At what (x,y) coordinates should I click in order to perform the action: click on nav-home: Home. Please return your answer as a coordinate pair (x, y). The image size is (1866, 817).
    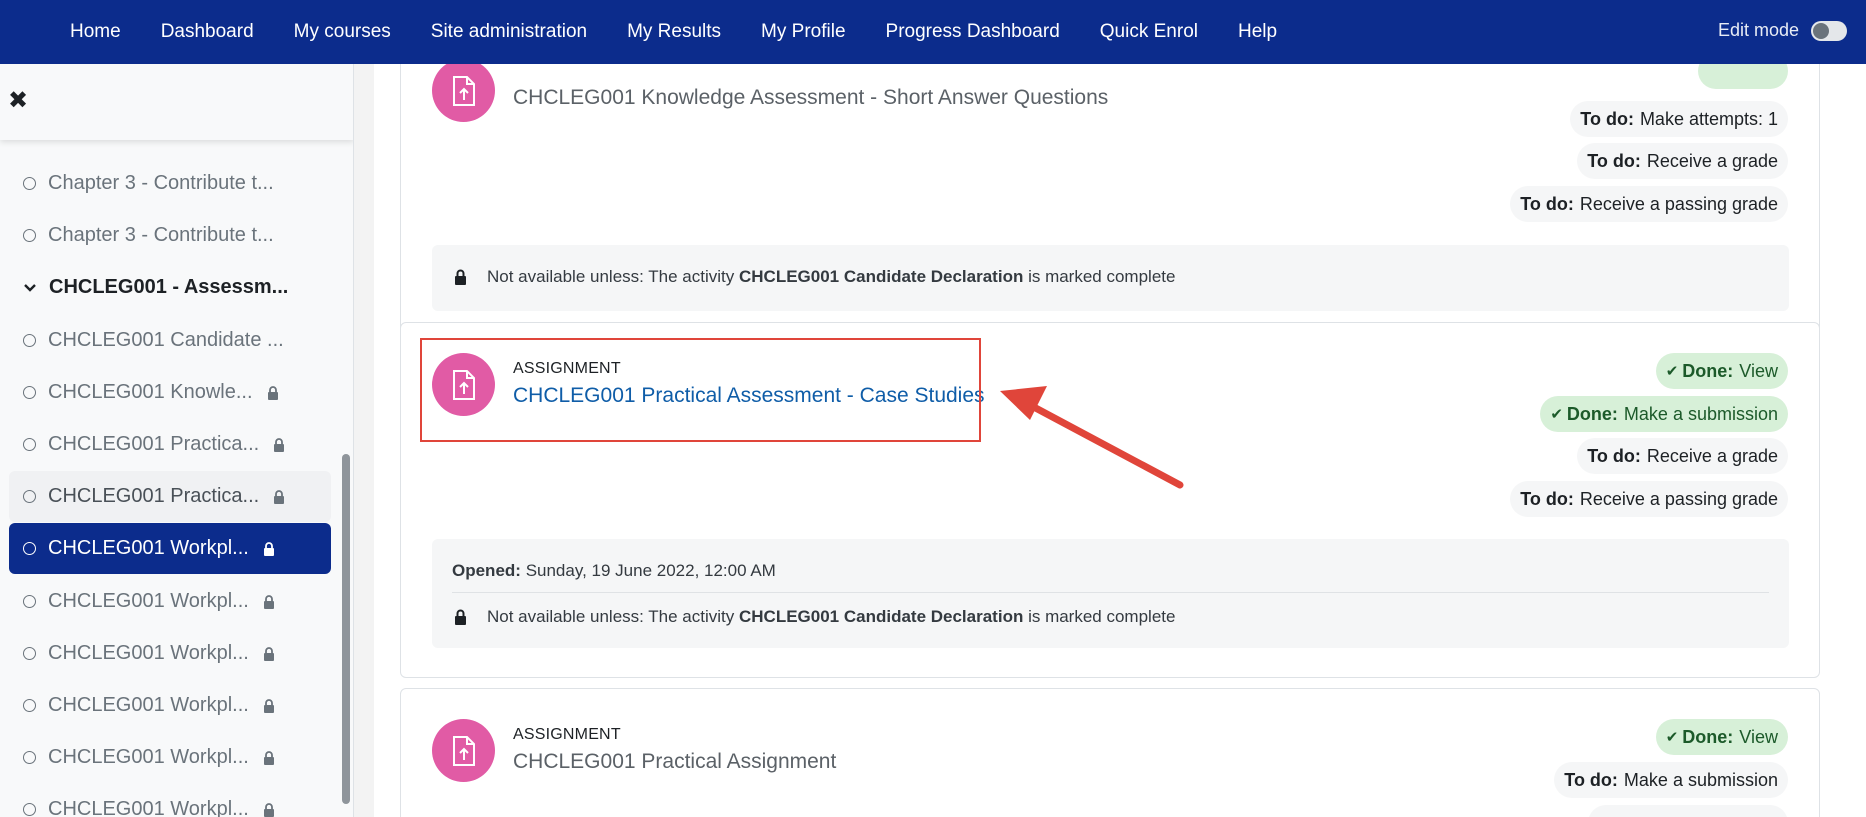
    Looking at the image, I should click on (95, 32).